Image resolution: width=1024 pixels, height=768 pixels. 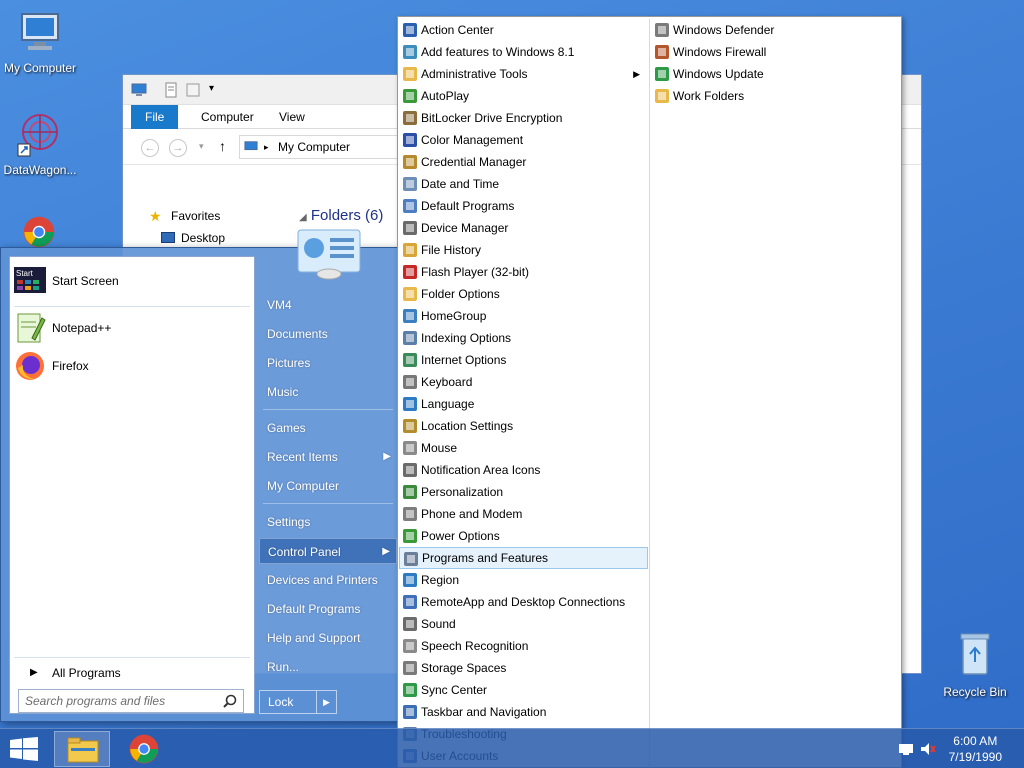 I want to click on cp-item-region: Region, so click(x=523, y=580).